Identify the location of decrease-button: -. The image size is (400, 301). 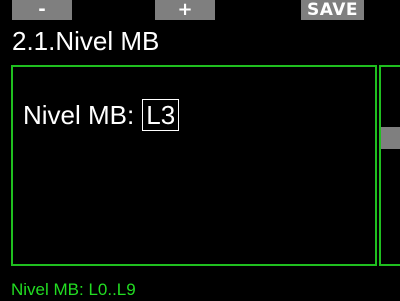
(42, 10).